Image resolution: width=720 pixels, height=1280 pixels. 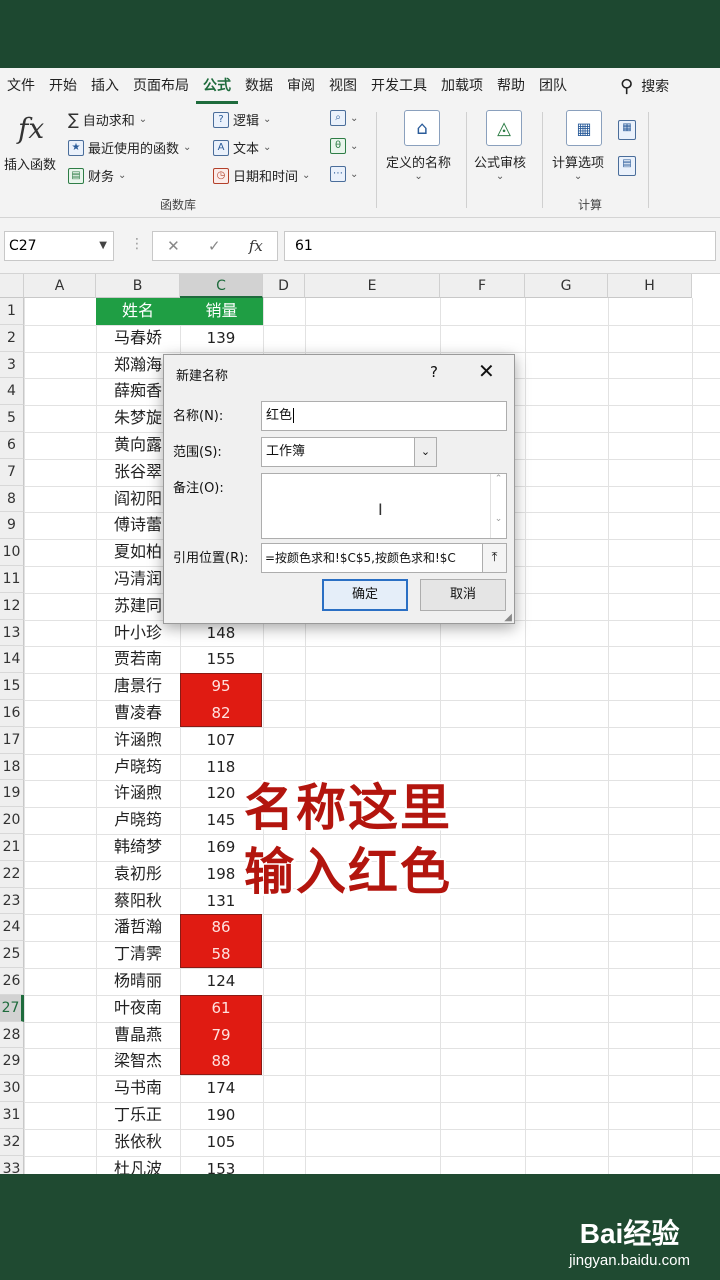 What do you see at coordinates (242, 147) in the screenshot?
I see `text-button: A 文本 ⌄` at bounding box center [242, 147].